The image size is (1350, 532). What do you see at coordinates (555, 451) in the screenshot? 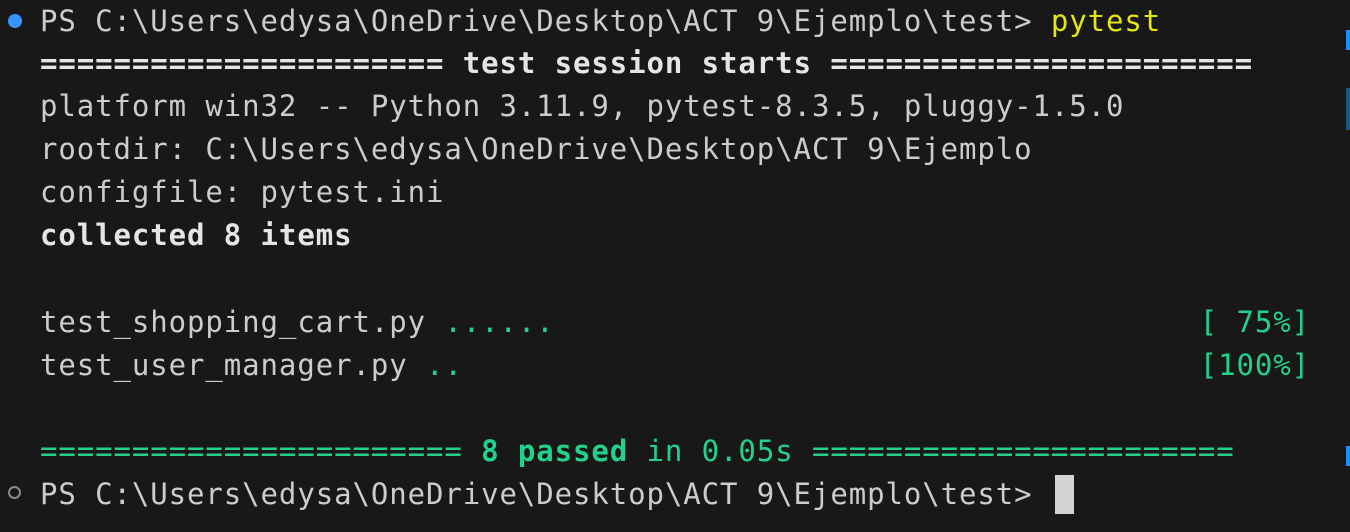
I see `summary-passed: 8 passed` at bounding box center [555, 451].